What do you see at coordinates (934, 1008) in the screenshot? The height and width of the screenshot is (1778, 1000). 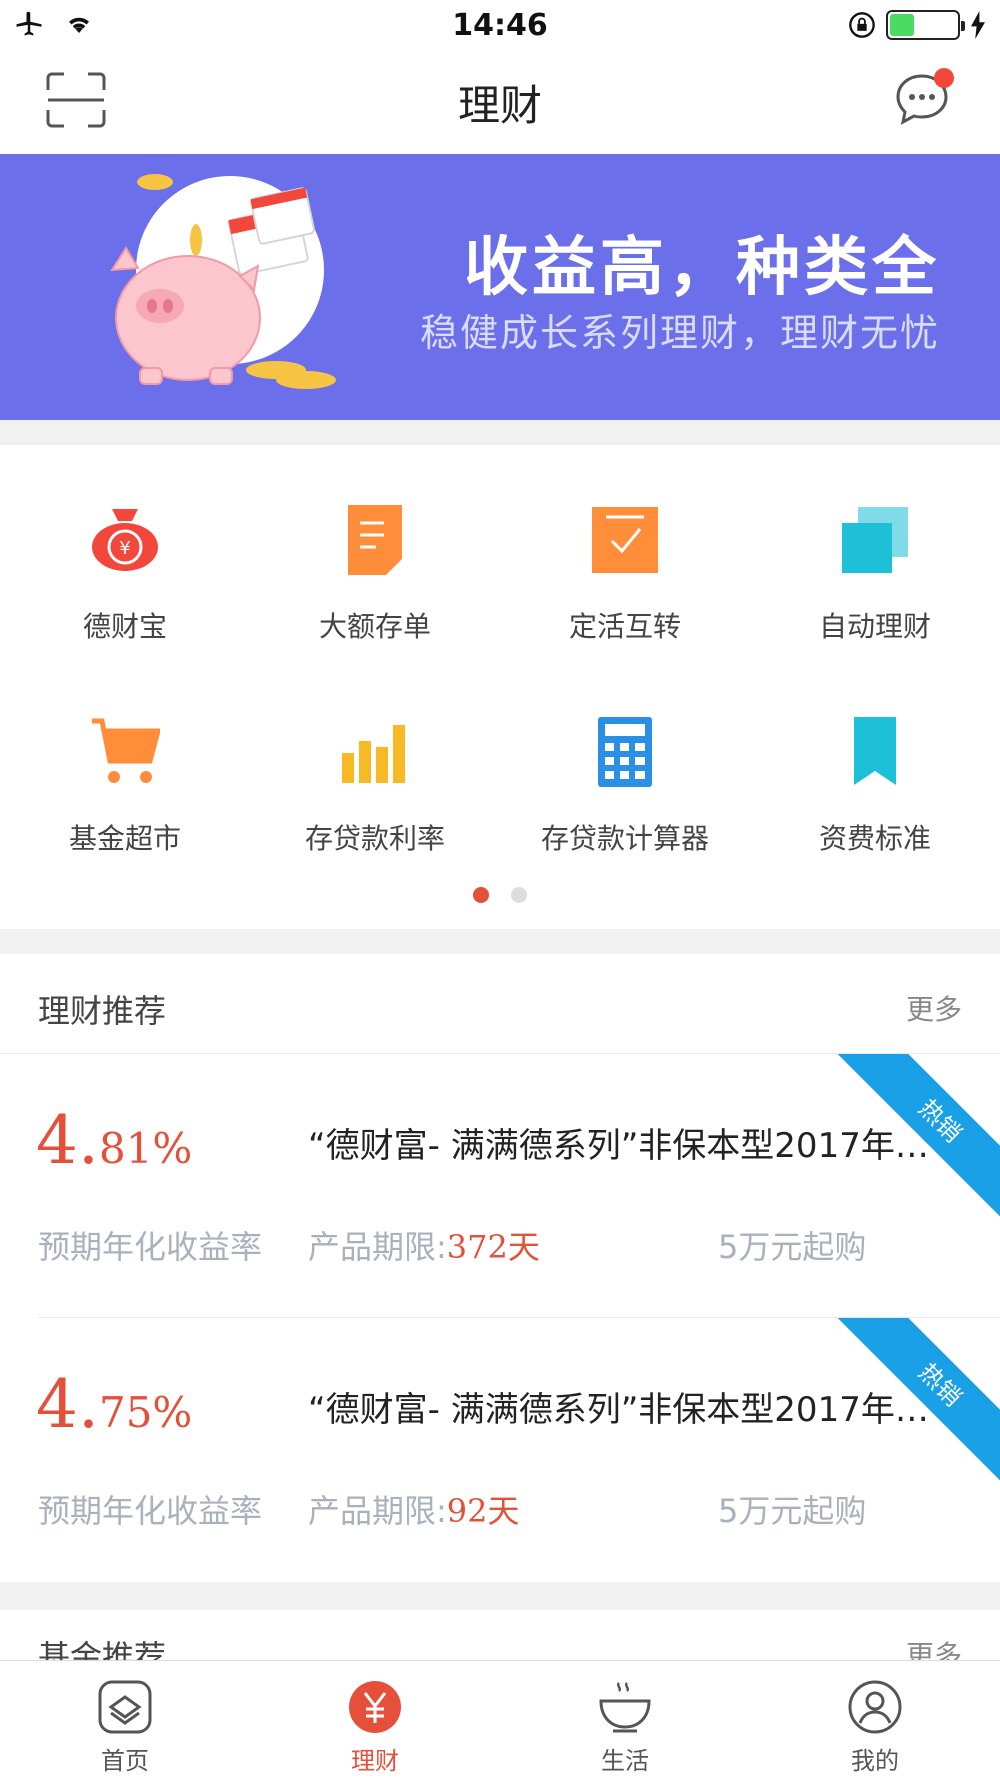 I see `more-link: 更多` at bounding box center [934, 1008].